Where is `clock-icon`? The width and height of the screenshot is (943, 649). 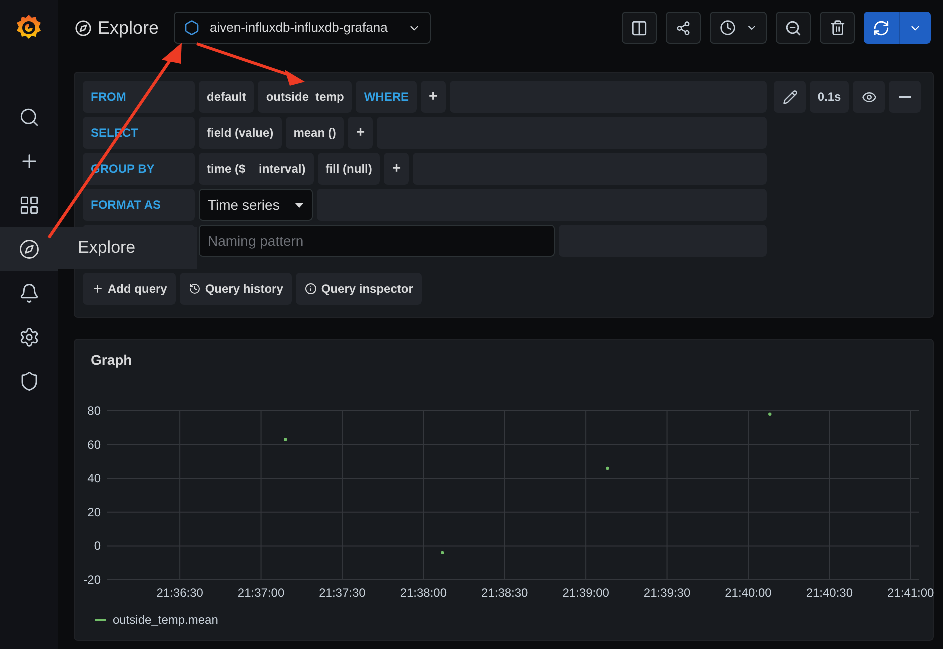
clock-icon is located at coordinates (728, 28).